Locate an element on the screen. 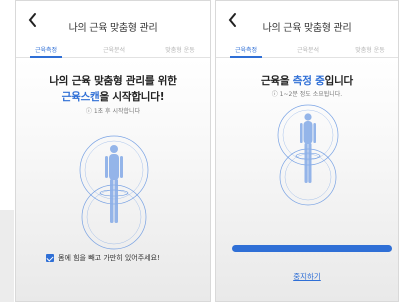 This screenshot has height=302, width=399. headline-highlight: 근육스캔 is located at coordinates (80, 97).